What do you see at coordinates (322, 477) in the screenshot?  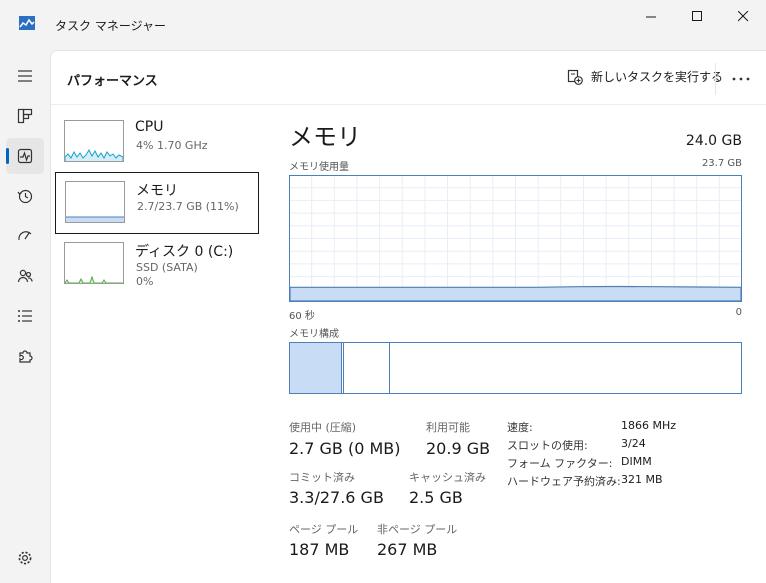 I see `committed-label: コミット済み` at bounding box center [322, 477].